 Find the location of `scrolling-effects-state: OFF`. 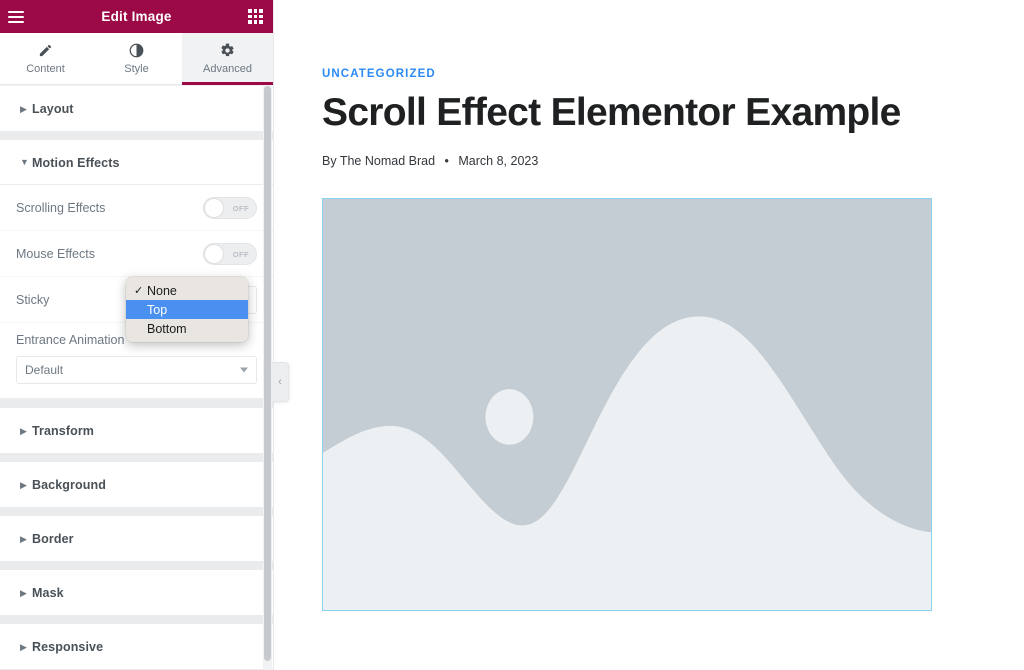

scrolling-effects-state: OFF is located at coordinates (240, 208).